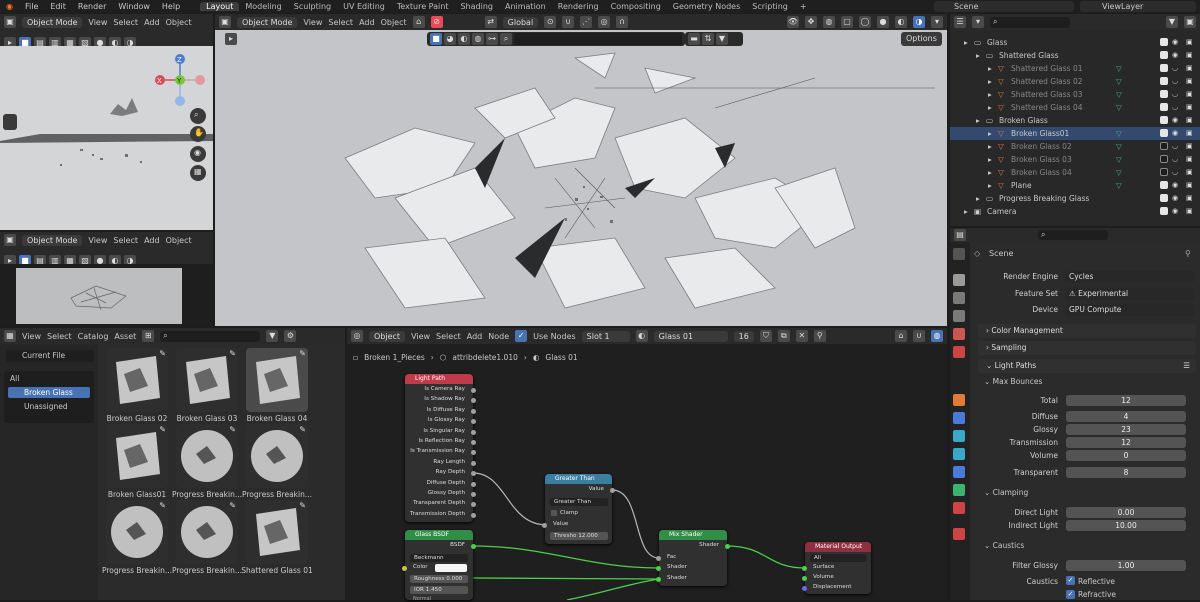 The height and width of the screenshot is (602, 1200). What do you see at coordinates (46, 406) in the screenshot?
I see `catalog-unassigned: Unassigned` at bounding box center [46, 406].